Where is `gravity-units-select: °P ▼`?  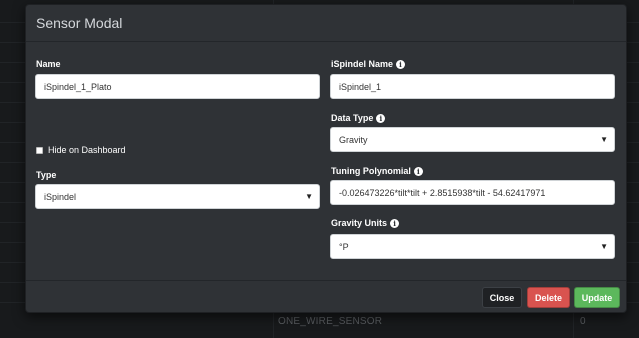 gravity-units-select: °P ▼ is located at coordinates (472, 246).